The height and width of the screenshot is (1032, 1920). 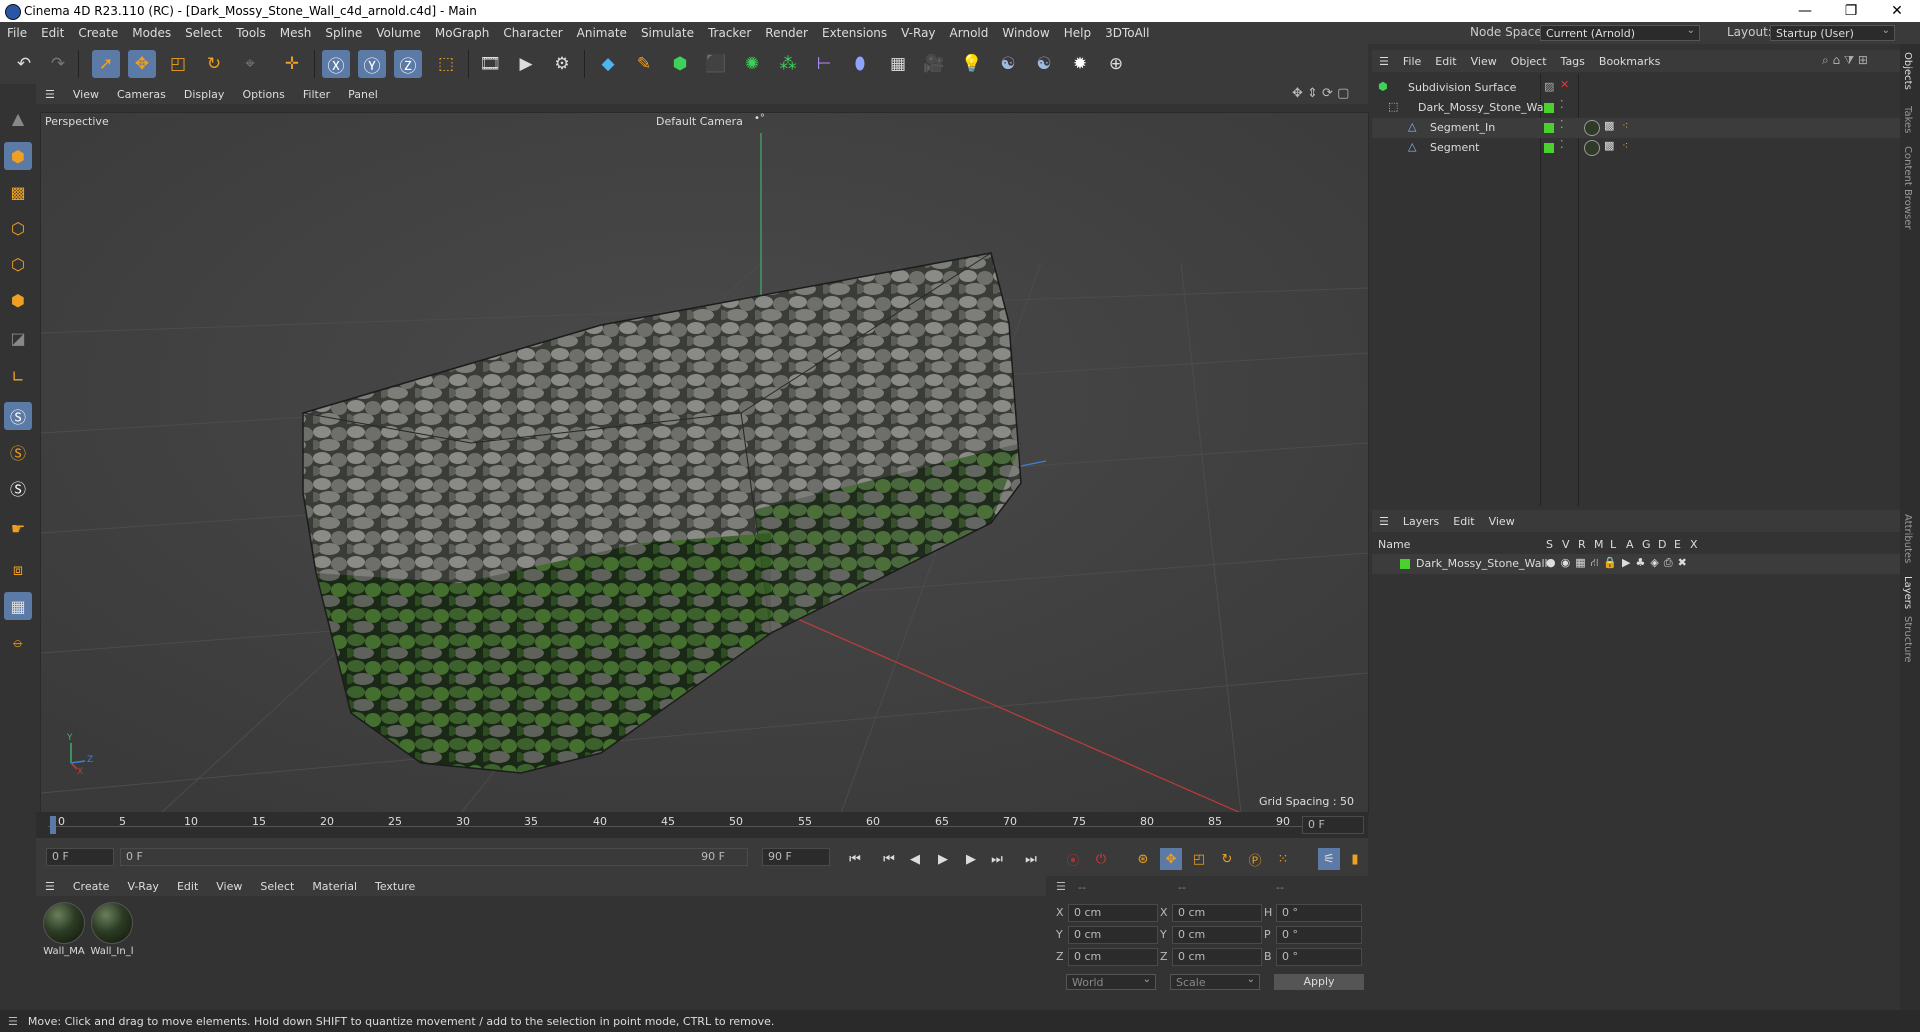 What do you see at coordinates (1319, 982) in the screenshot?
I see `apply-button: Apply` at bounding box center [1319, 982].